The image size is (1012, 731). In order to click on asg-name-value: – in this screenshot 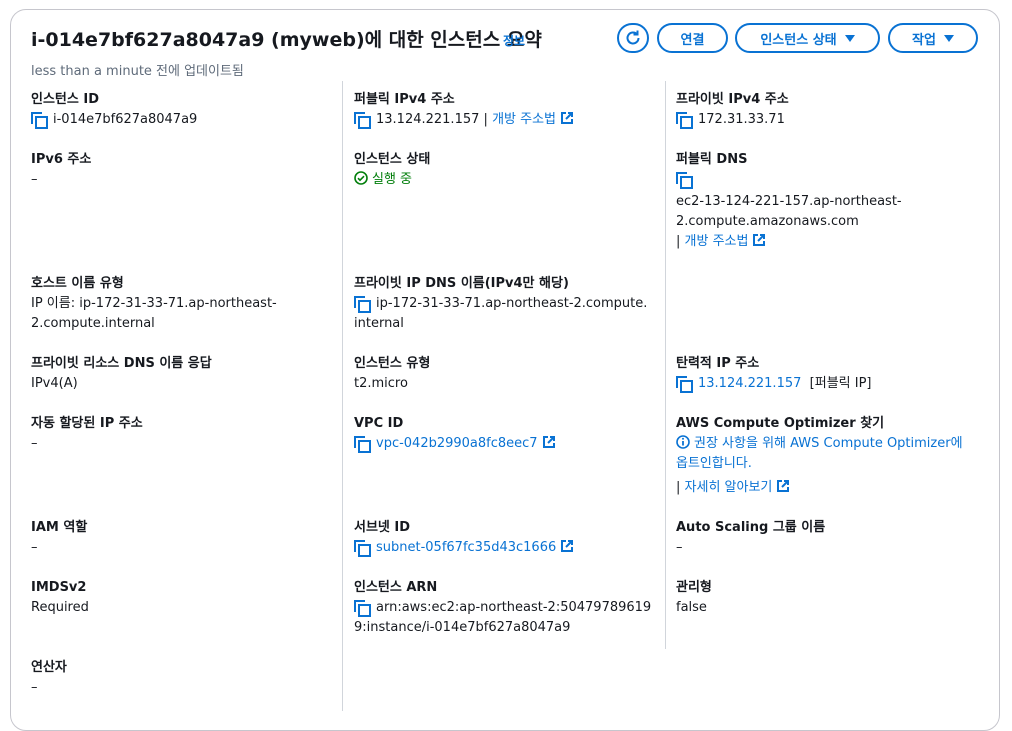, I will do `click(679, 547)`.